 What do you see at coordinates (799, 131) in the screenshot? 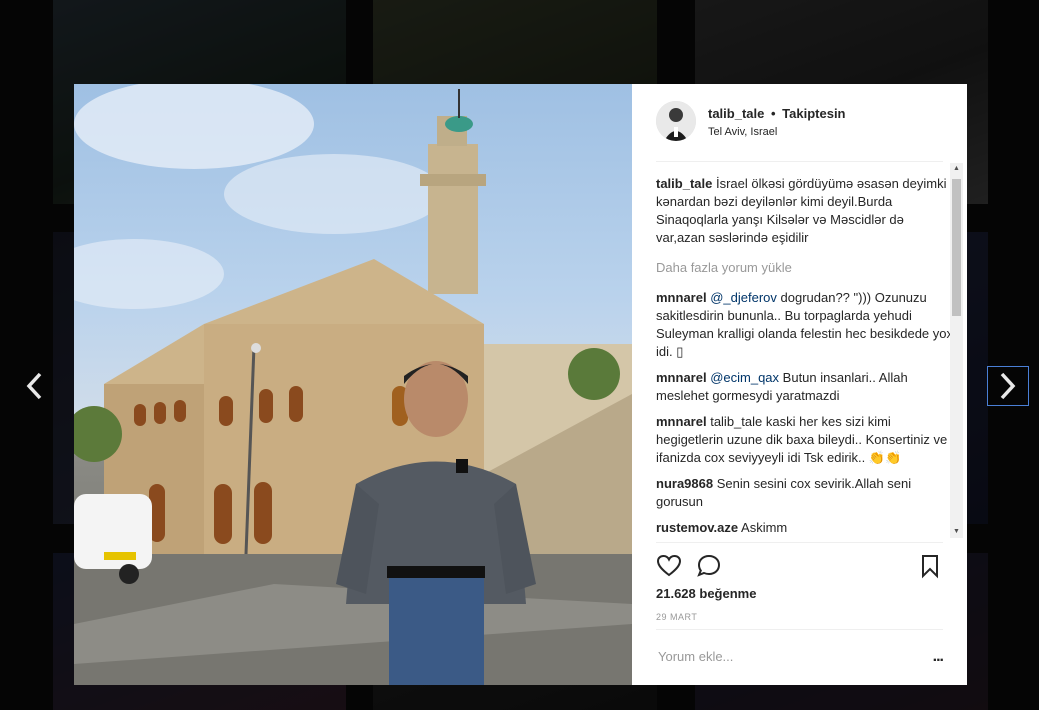
I see `post-header: talib_tale • Takiptesin Tel Aviv, Israel` at bounding box center [799, 131].